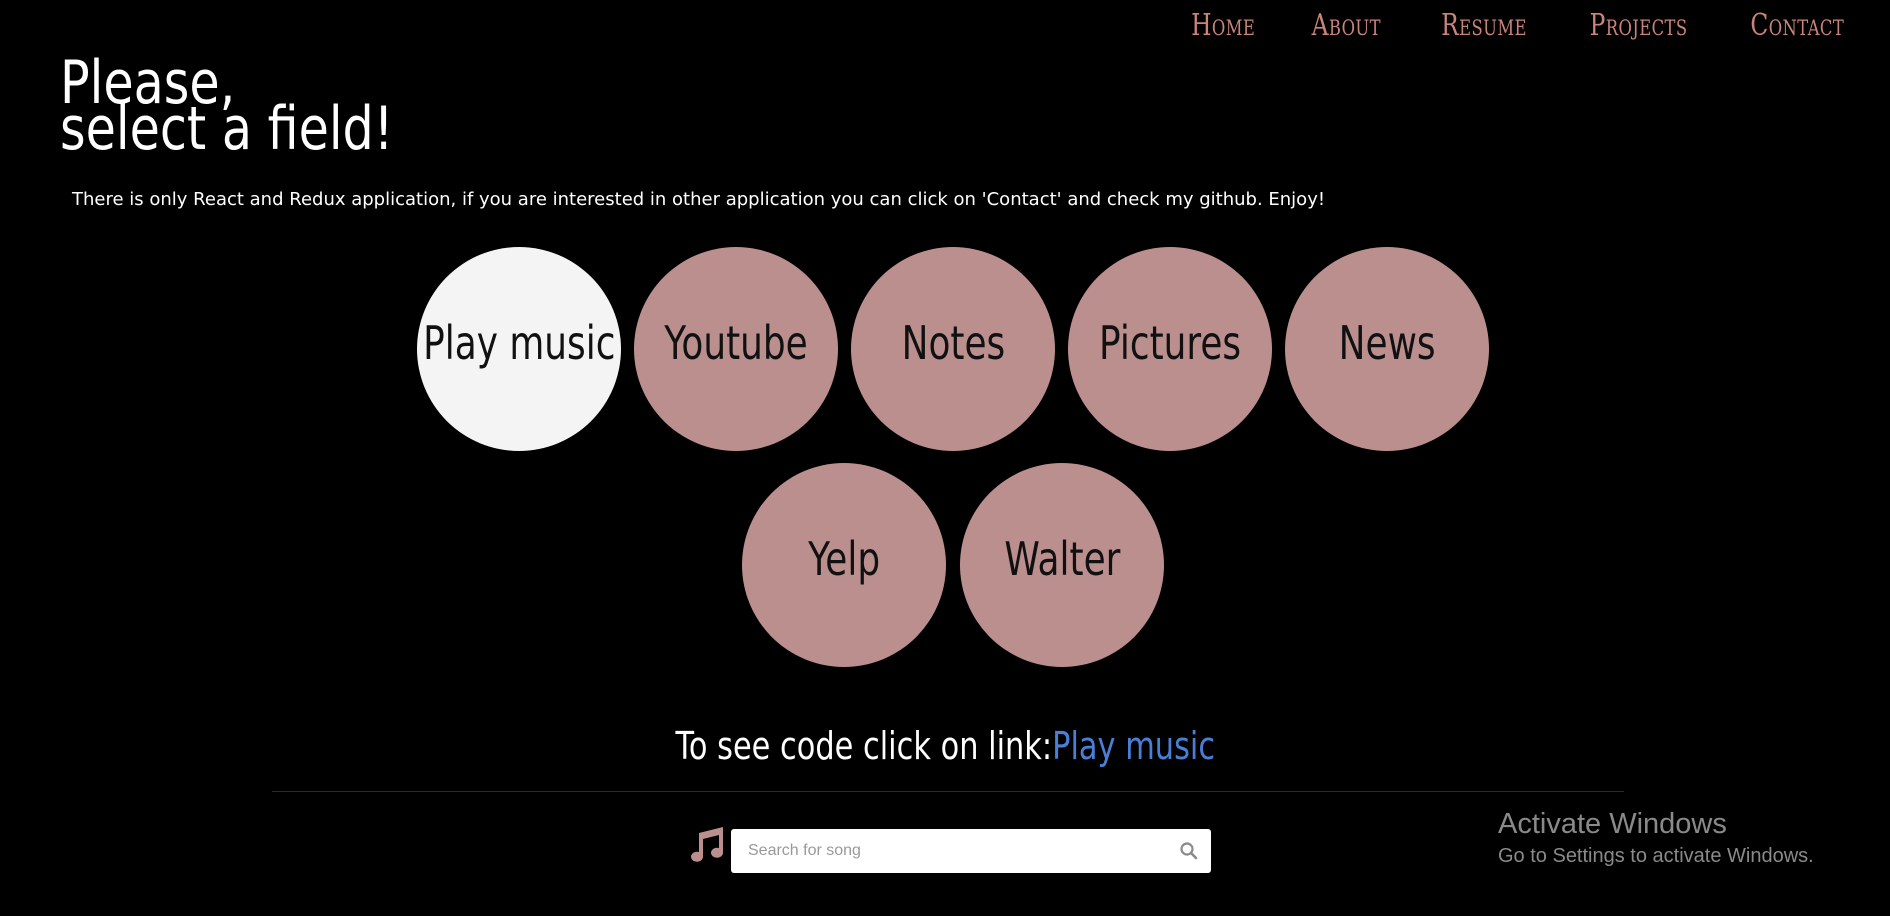 This screenshot has width=1890, height=916. I want to click on field-label: Yelp, so click(844, 559).